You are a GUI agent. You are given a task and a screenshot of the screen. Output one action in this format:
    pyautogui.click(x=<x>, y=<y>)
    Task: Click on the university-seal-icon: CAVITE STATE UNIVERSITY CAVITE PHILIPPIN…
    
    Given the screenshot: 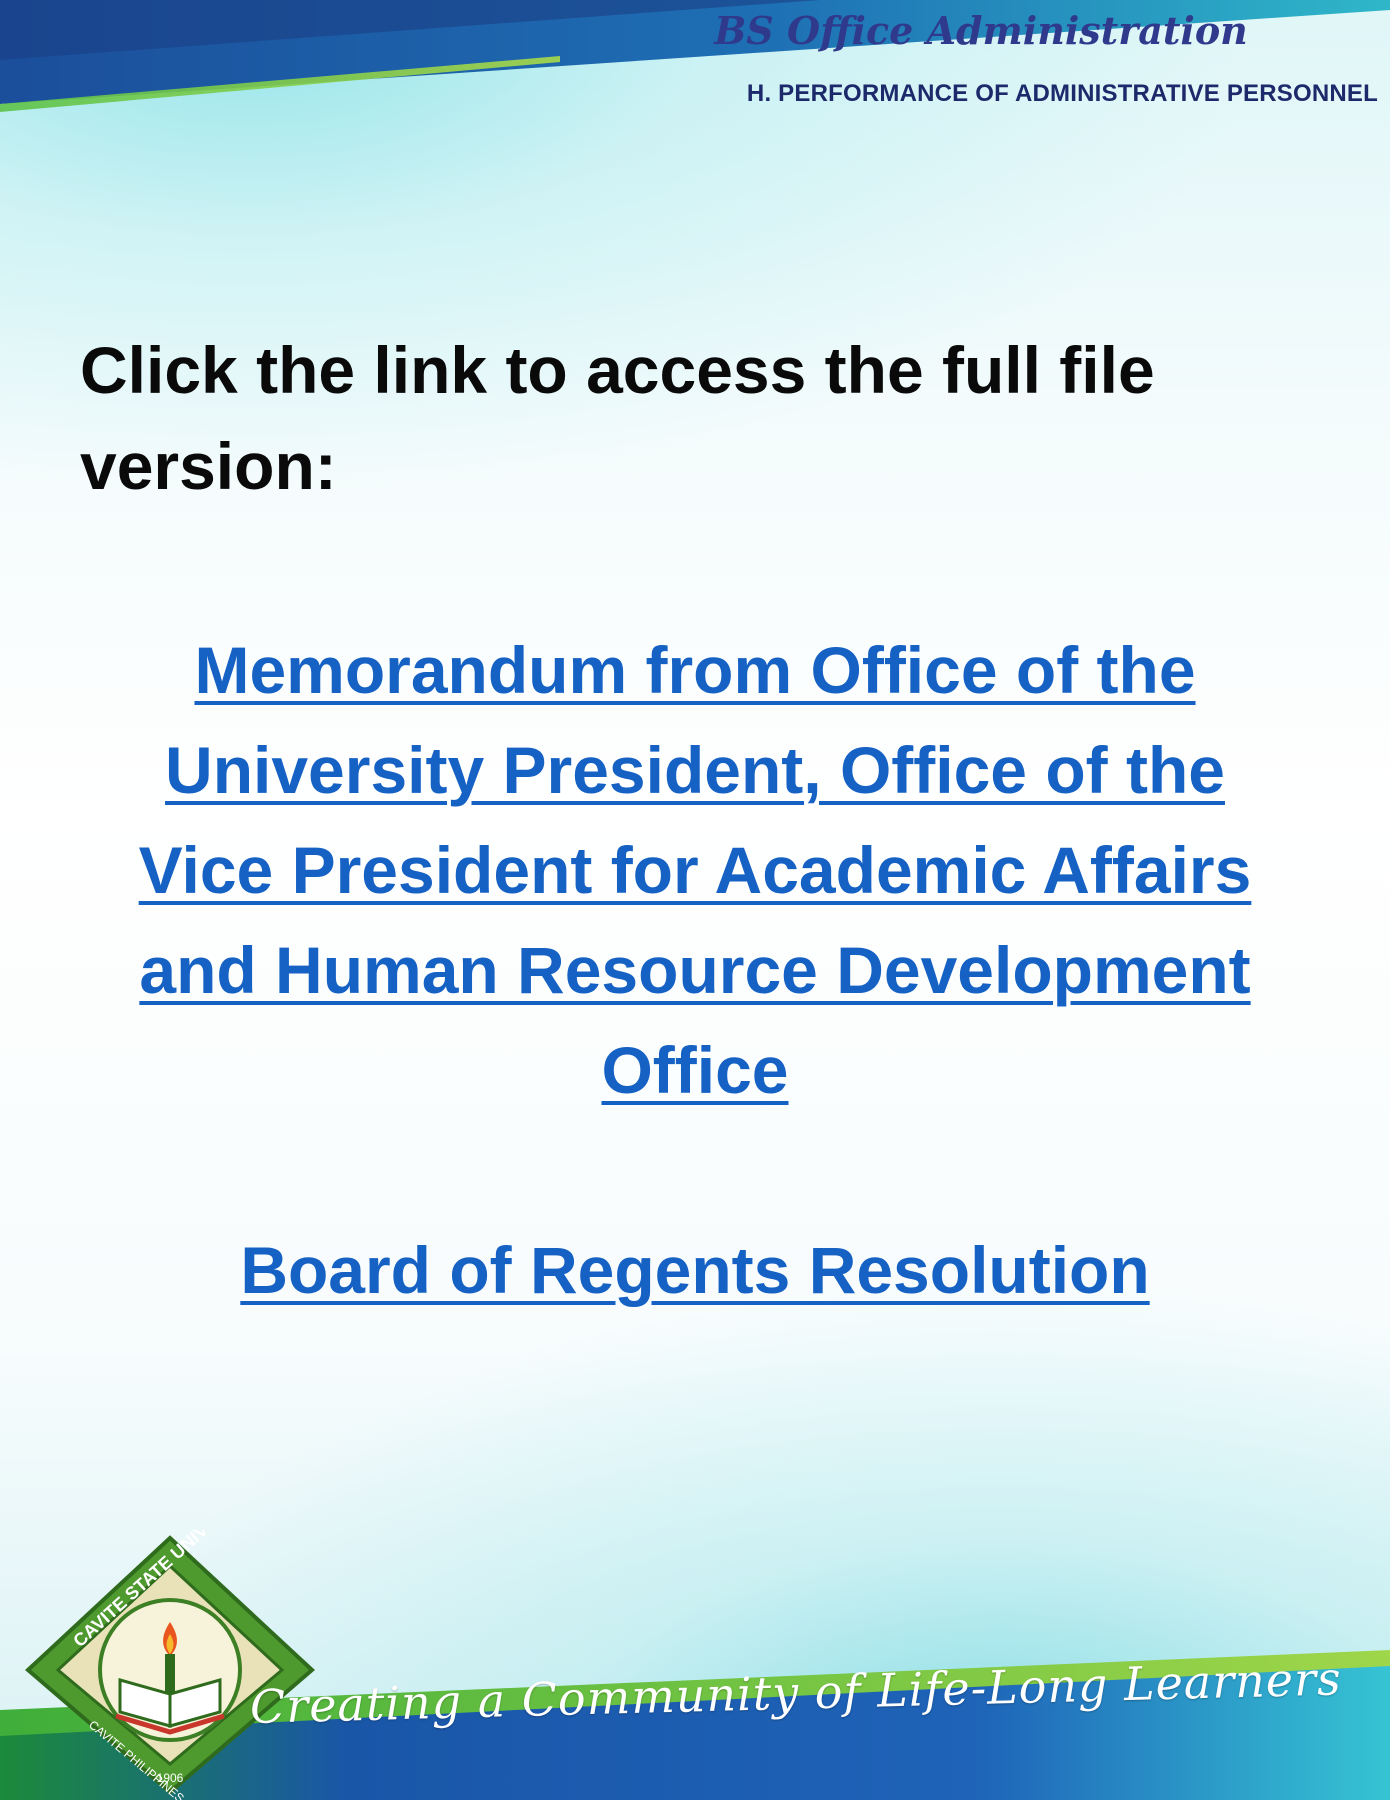 What is the action you would take?
    pyautogui.click(x=170, y=1665)
    